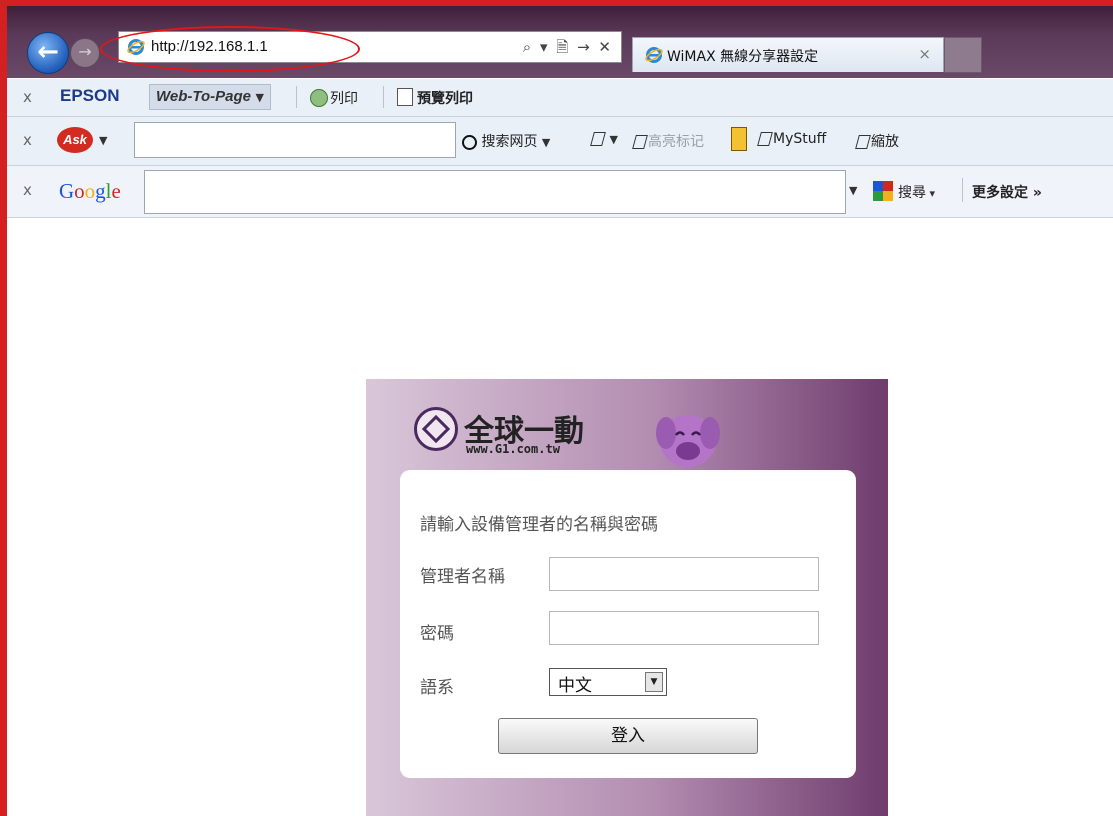 The width and height of the screenshot is (1113, 816). What do you see at coordinates (676, 142) in the screenshot?
I see `highlight-label: 高亮标记` at bounding box center [676, 142].